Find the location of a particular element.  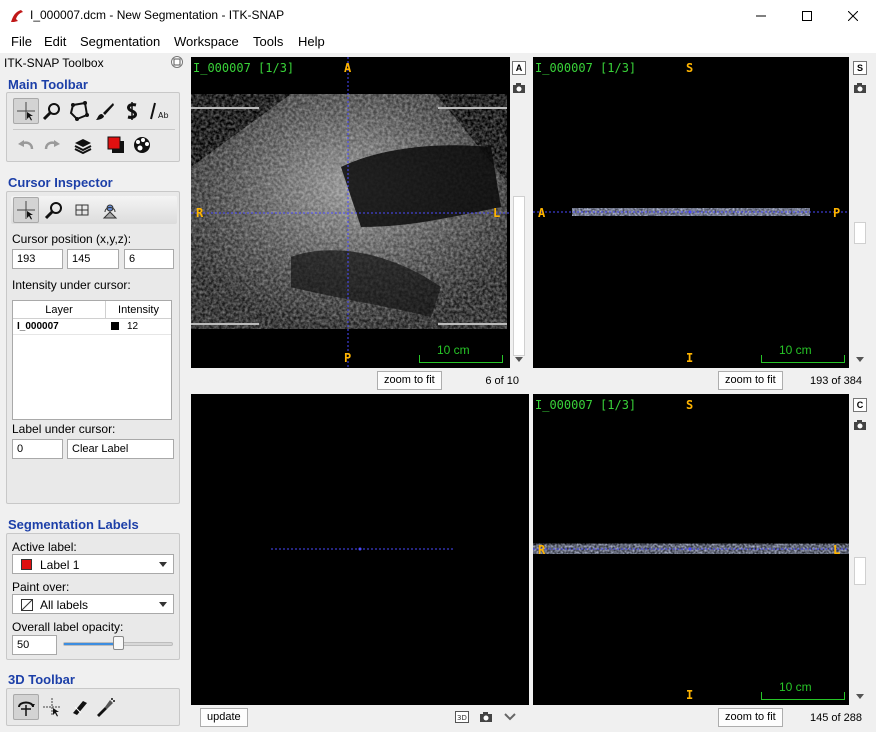

axial-scrollbar is located at coordinates (519, 222).